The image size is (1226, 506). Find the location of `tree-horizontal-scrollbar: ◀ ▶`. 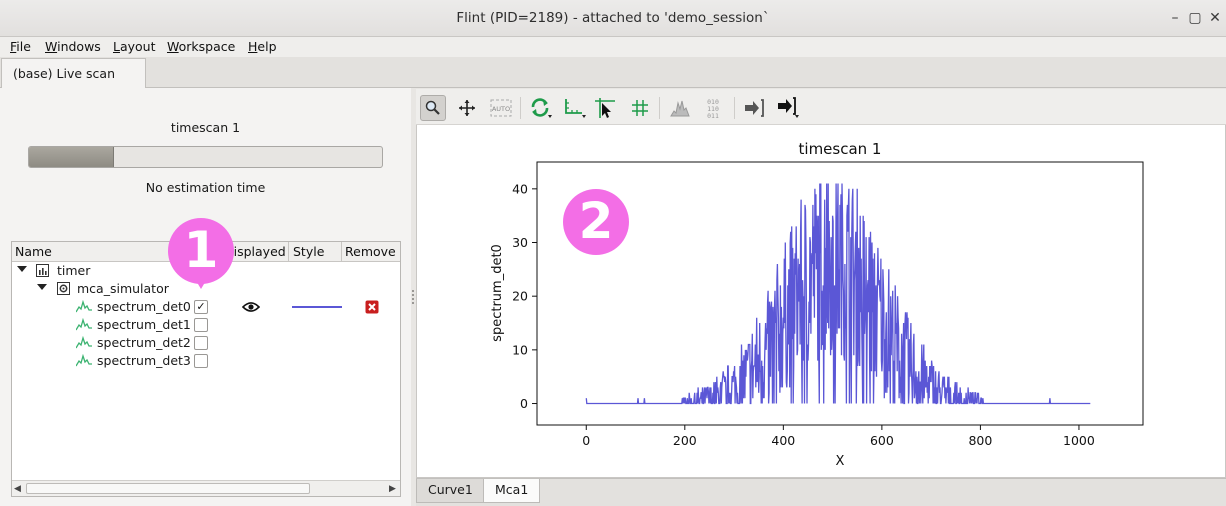

tree-horizontal-scrollbar: ◀ ▶ is located at coordinates (206, 488).